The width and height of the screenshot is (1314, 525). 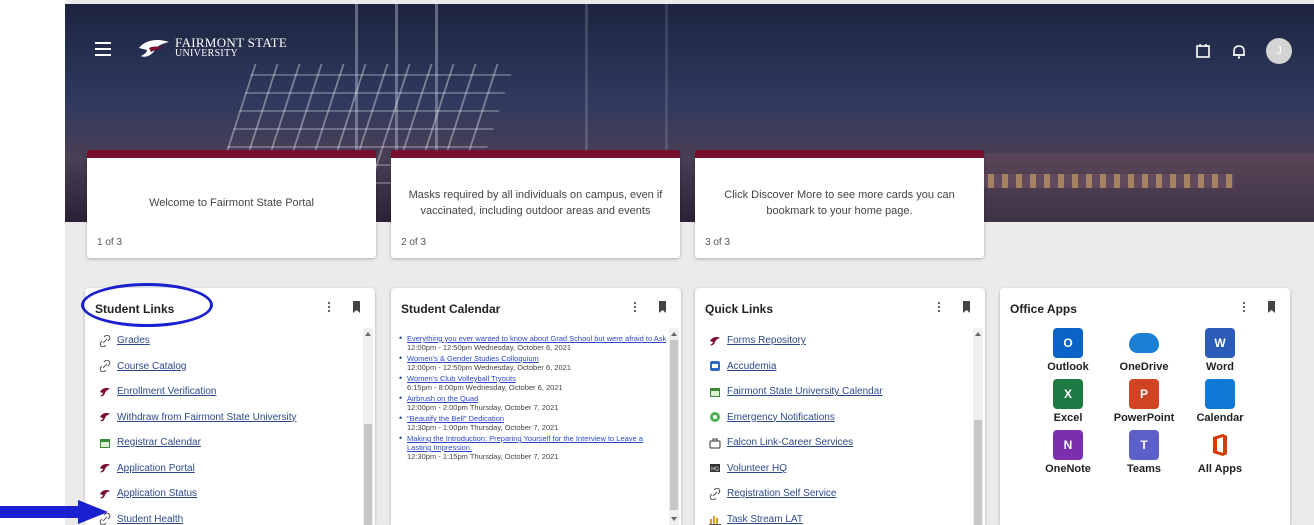 What do you see at coordinates (150, 519) in the screenshot?
I see `link-label: Student Health` at bounding box center [150, 519].